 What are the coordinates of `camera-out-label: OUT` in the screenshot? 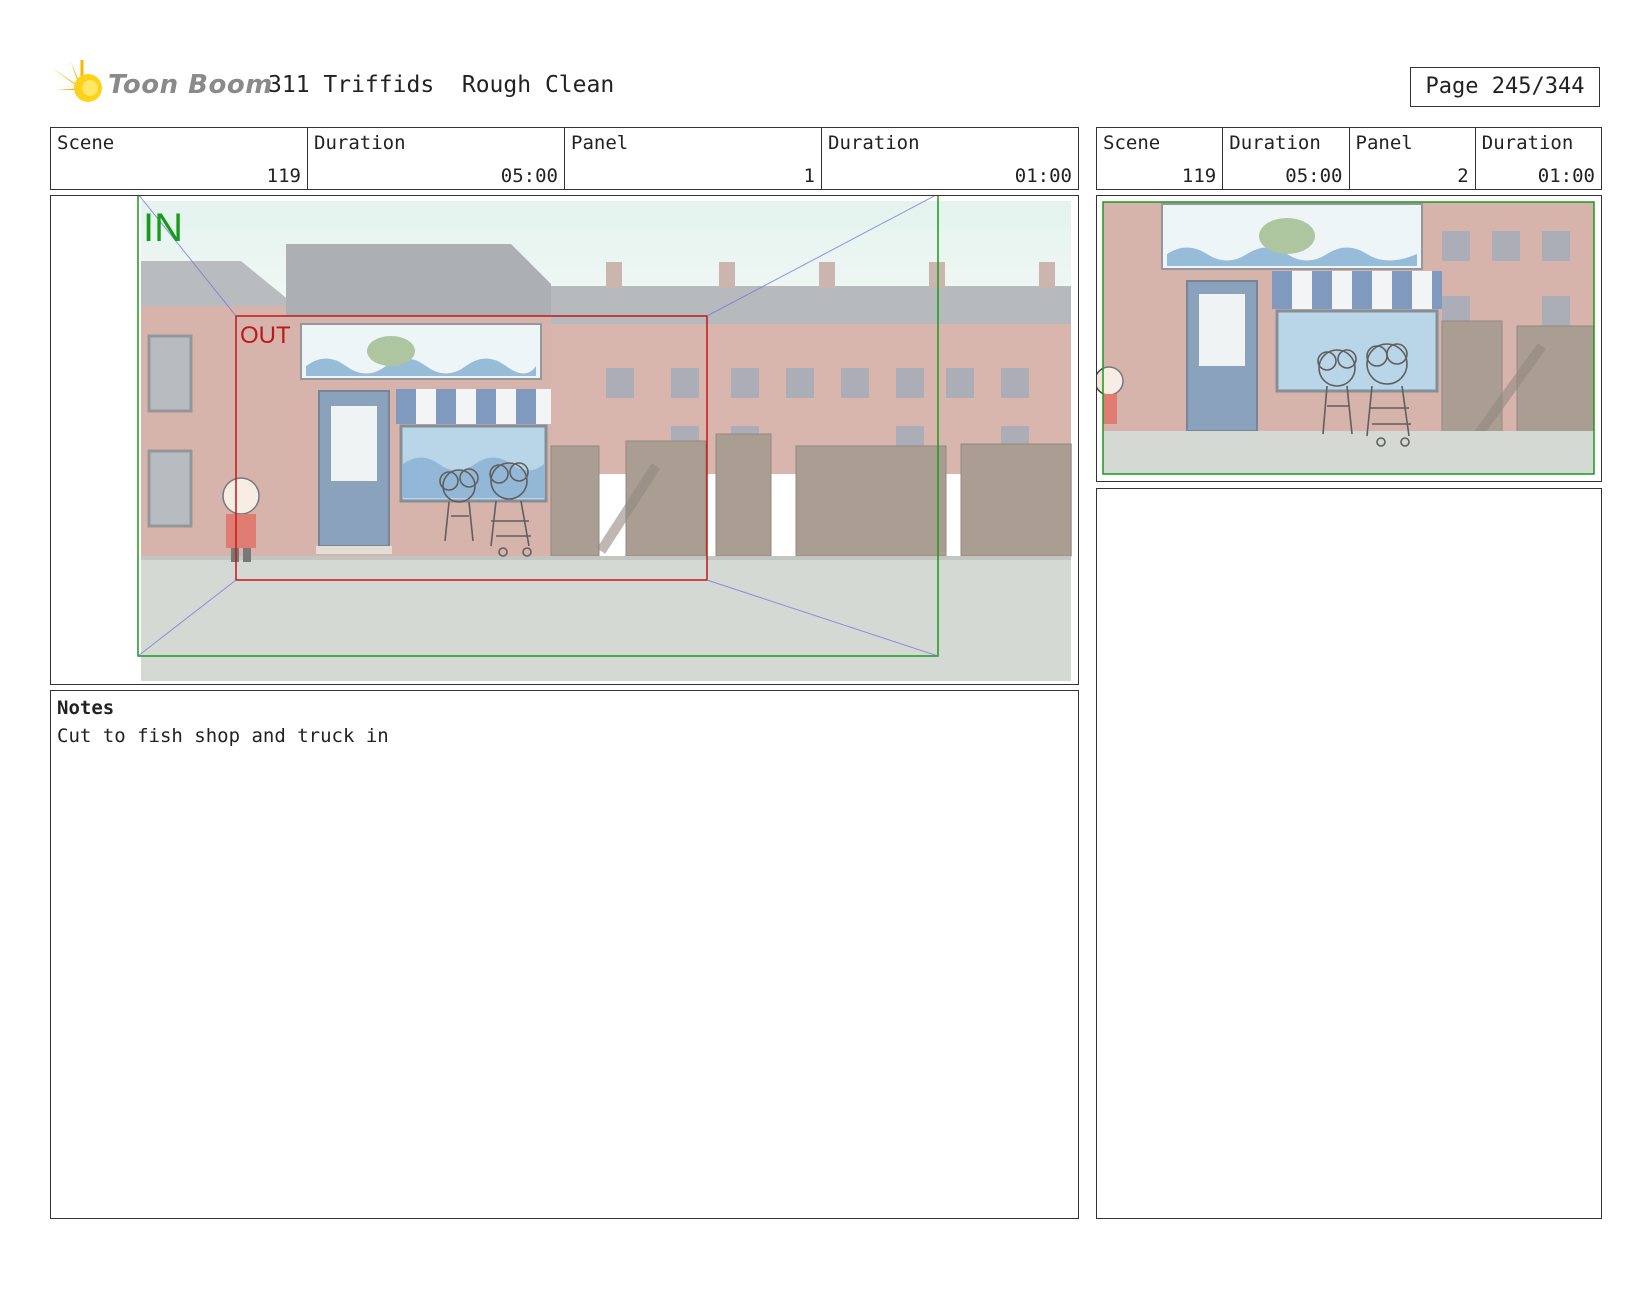 It's located at (265, 335).